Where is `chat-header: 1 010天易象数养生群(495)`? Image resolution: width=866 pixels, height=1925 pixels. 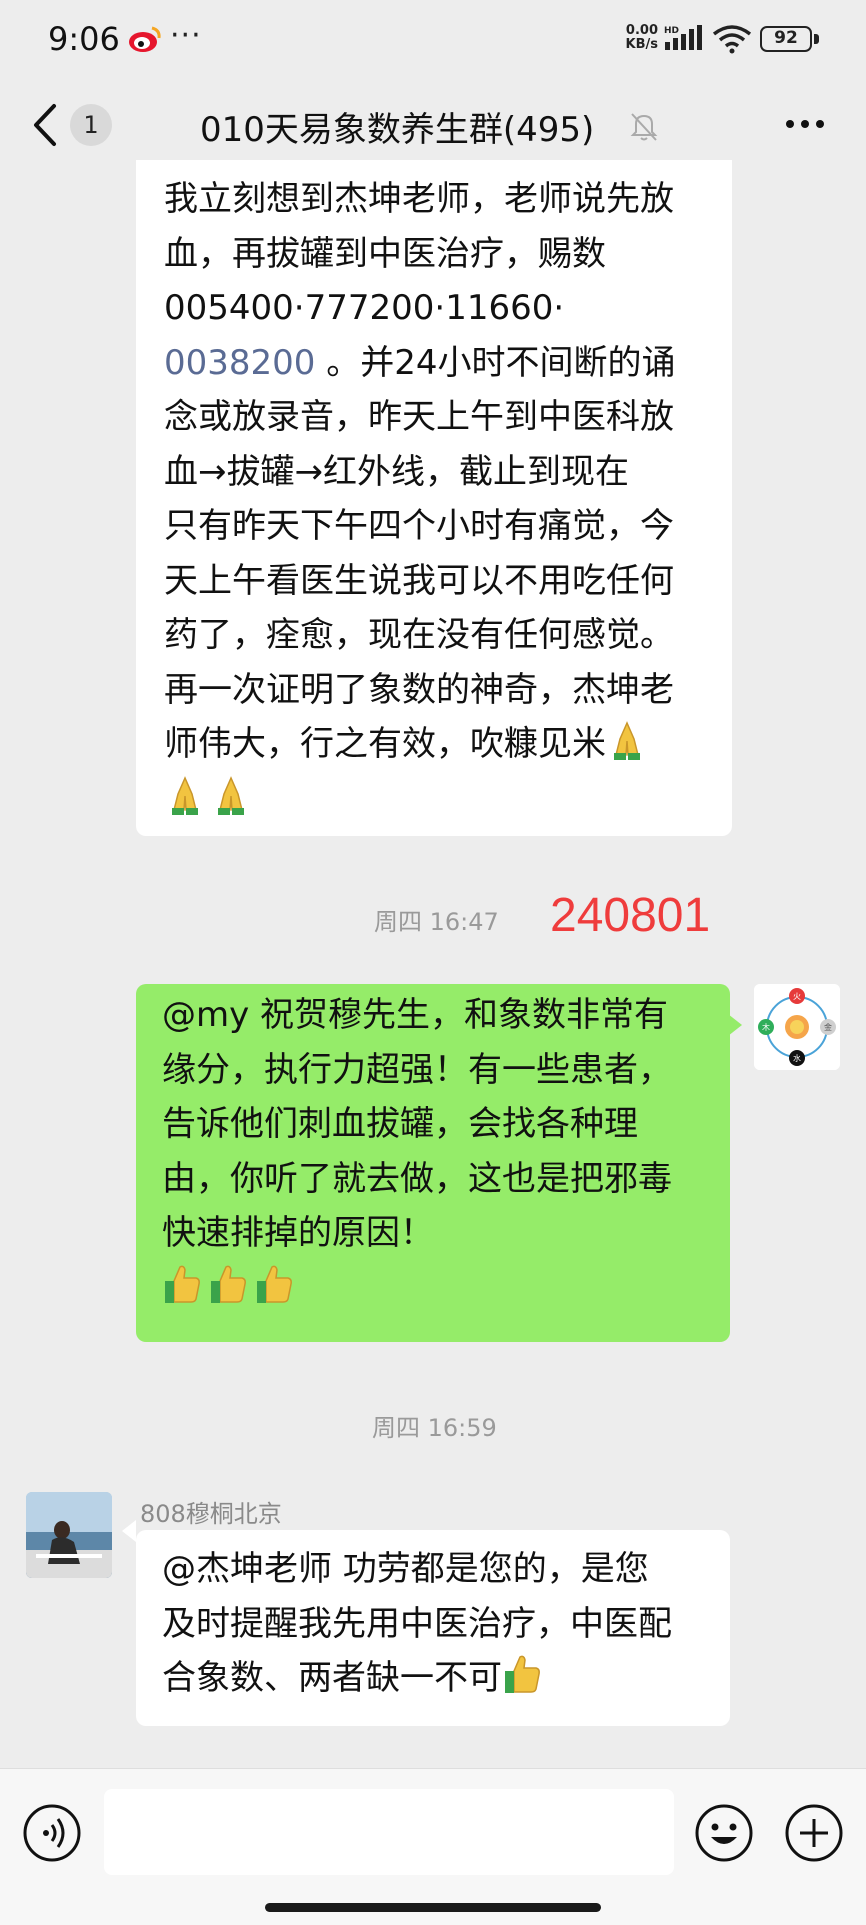
chat-header: 1 010天易象数养生群(495) is located at coordinates (433, 125).